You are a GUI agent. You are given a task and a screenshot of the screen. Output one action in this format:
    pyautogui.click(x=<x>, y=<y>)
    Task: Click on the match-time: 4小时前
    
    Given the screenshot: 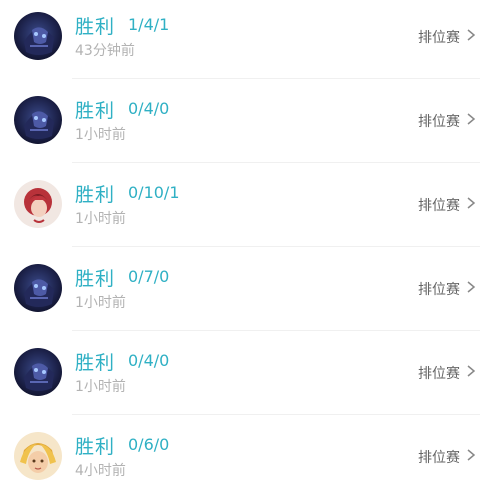 What is the action you would take?
    pyautogui.click(x=100, y=471)
    